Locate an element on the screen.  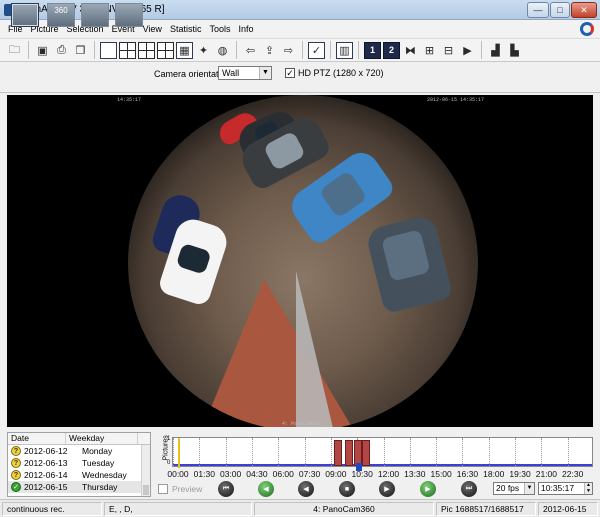
folder-icon: 🗀 is located at coordinates (14, 50).